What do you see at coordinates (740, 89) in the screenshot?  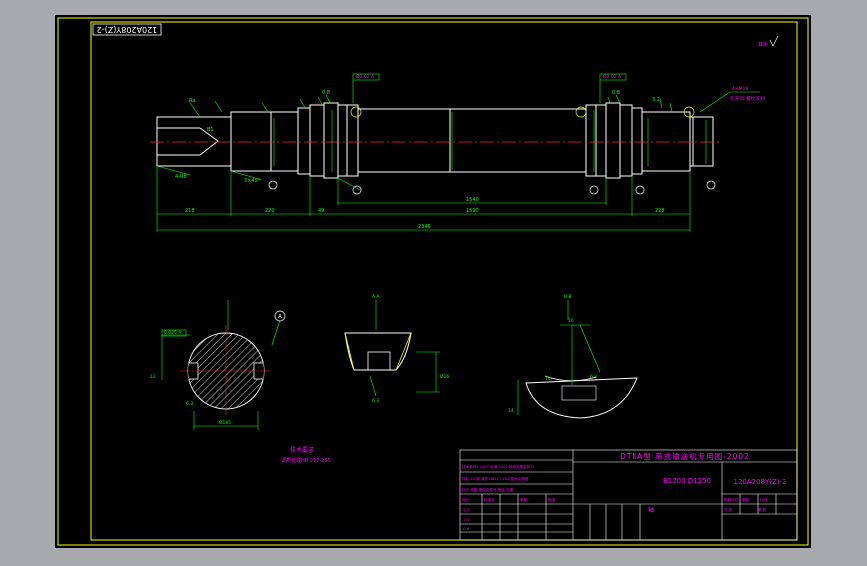 I see `svg-text: 4×M16` at bounding box center [740, 89].